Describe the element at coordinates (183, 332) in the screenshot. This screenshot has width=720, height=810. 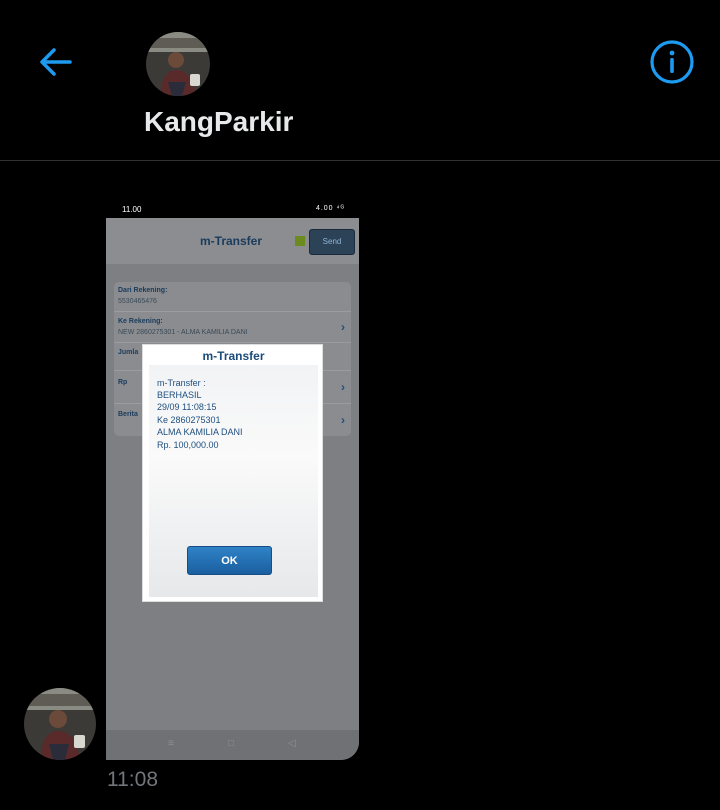
I see `form-value: NEW 2860275301 - ALMA KAMILIA DANI` at that location.